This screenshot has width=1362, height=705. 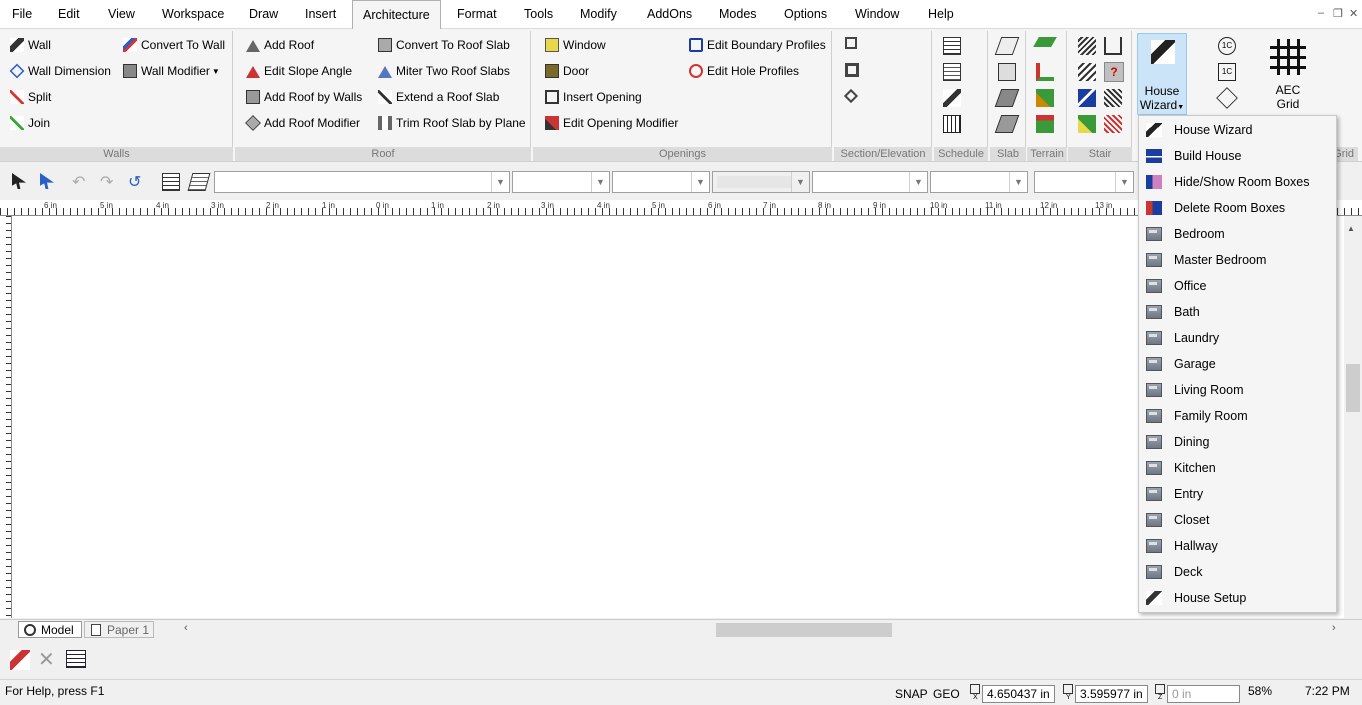 What do you see at coordinates (661, 182) in the screenshot?
I see `linetype-combo: ▼` at bounding box center [661, 182].